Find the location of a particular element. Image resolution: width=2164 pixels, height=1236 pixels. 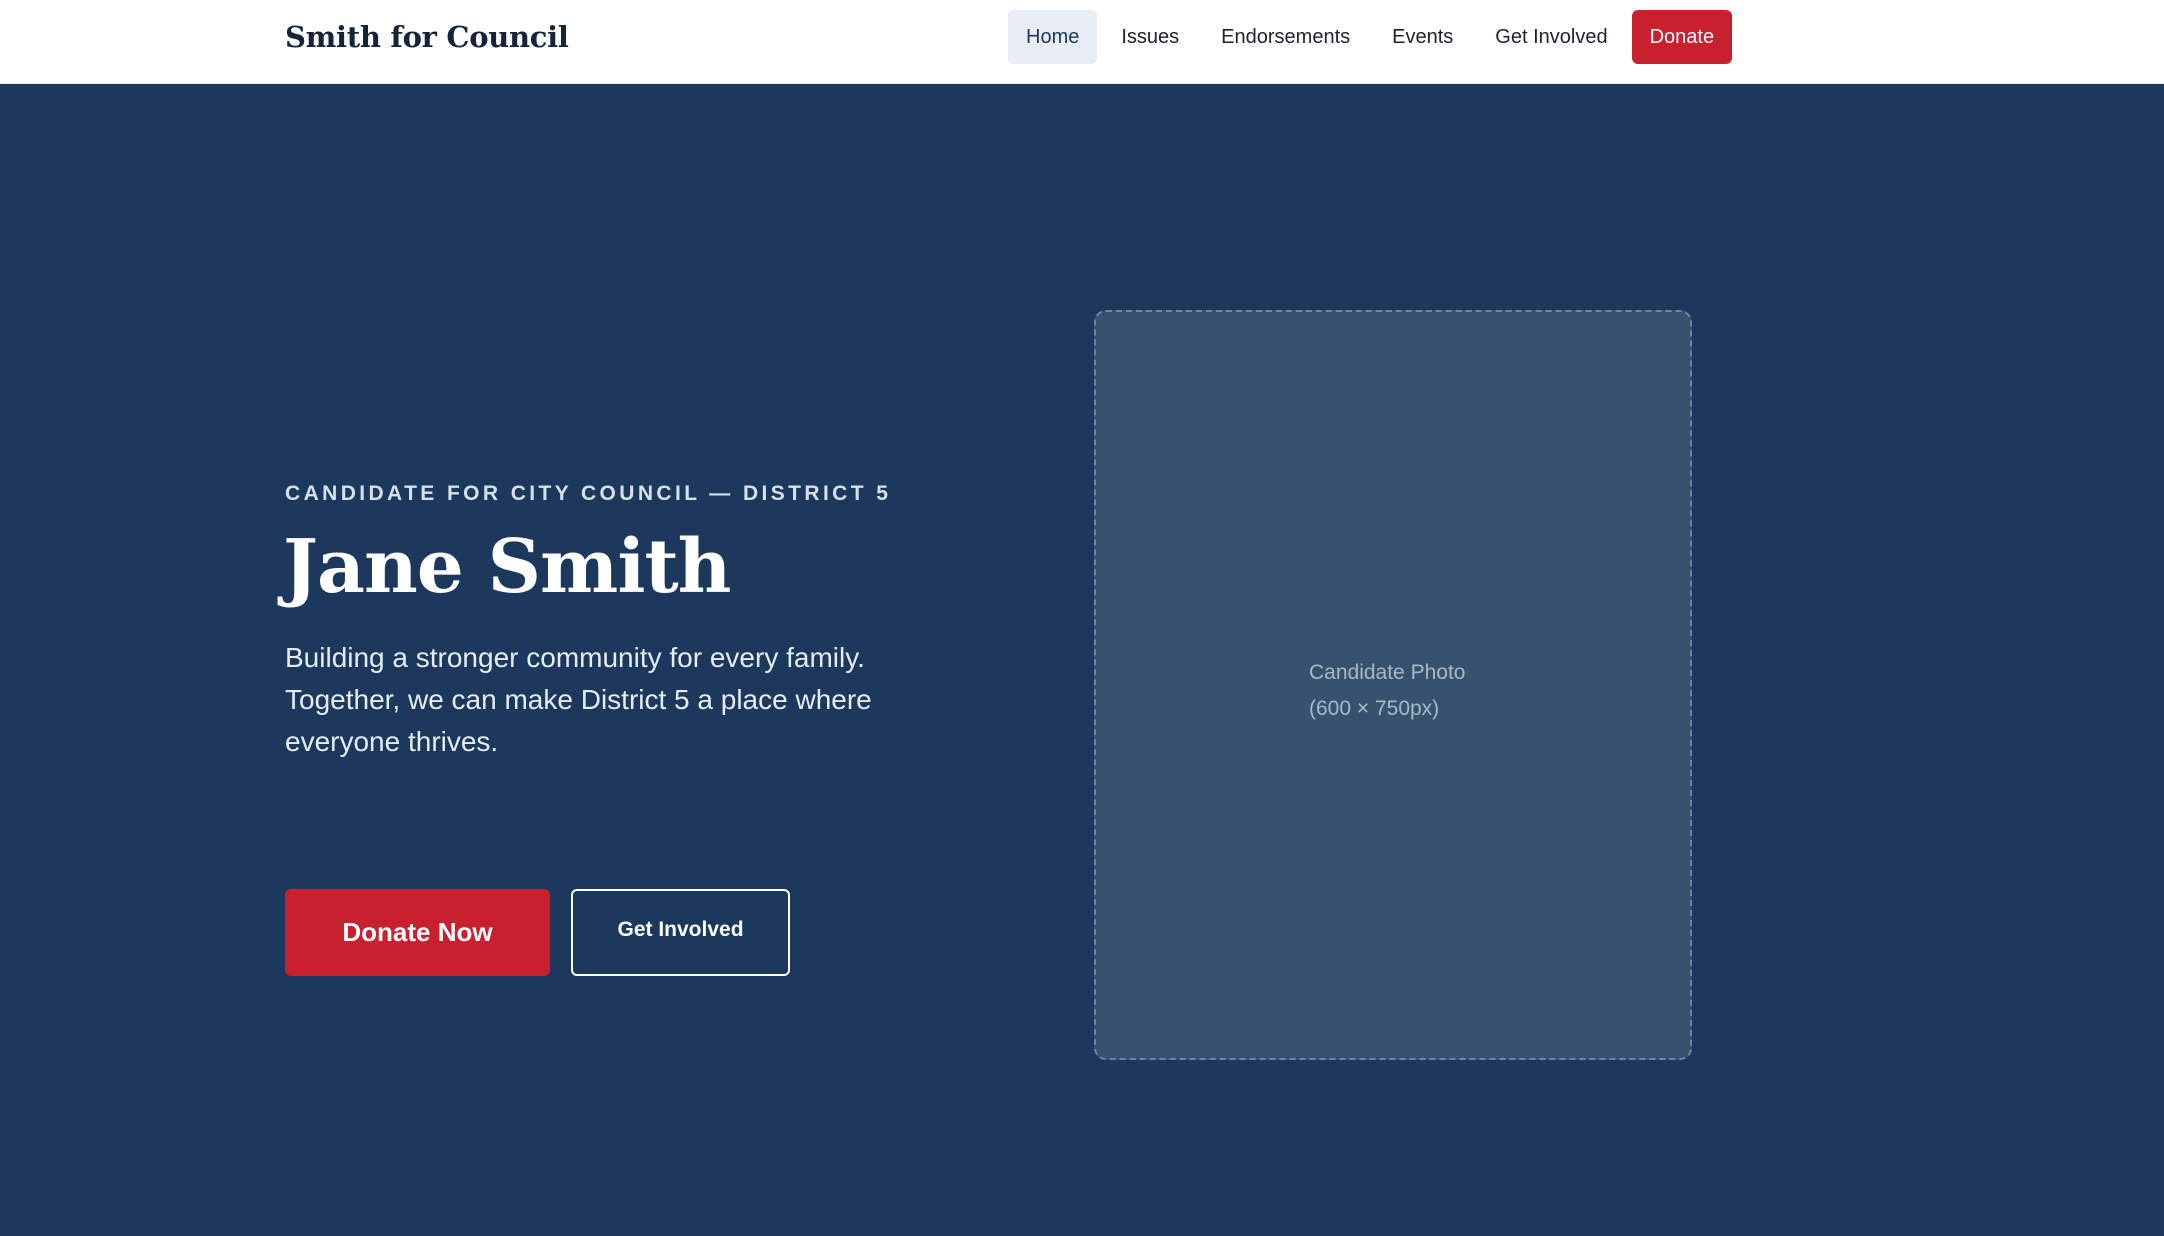

photo-placeholder-size: (600 × 750px) is located at coordinates (1374, 708).